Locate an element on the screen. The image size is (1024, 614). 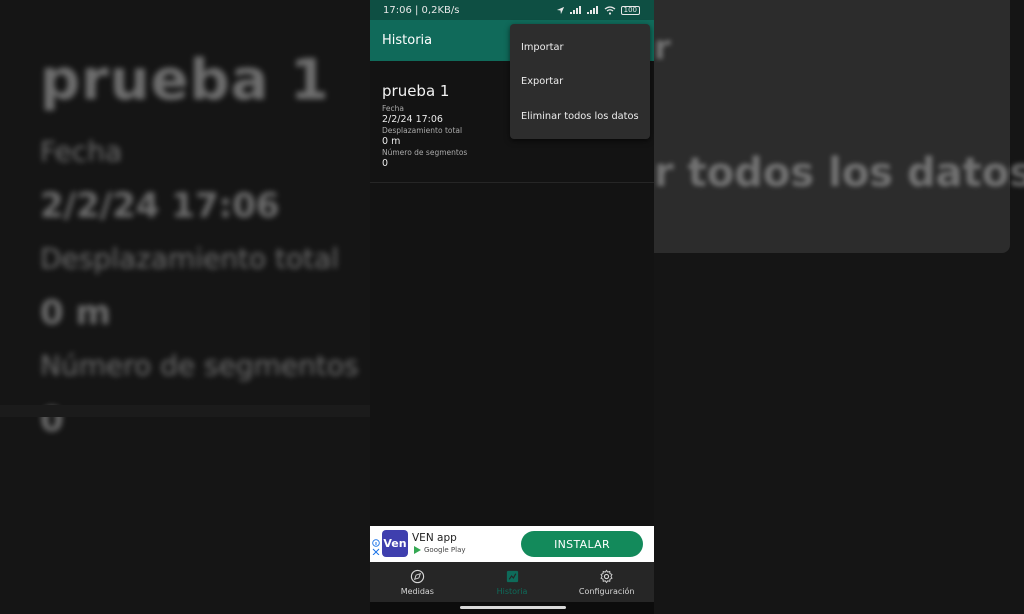
home-indicator is located at coordinates (513, 607).